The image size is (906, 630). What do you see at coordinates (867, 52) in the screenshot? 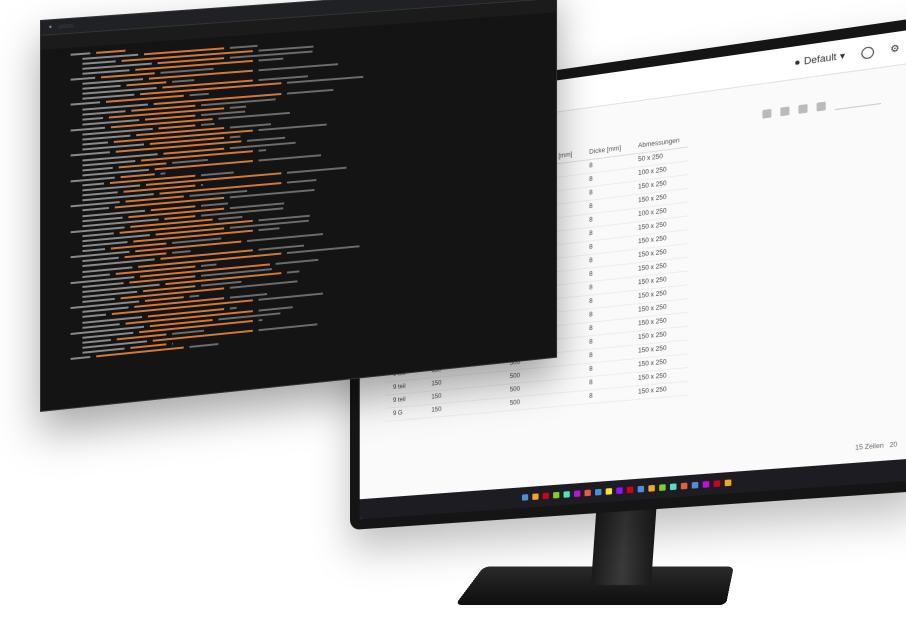
I see `help-icon` at bounding box center [867, 52].